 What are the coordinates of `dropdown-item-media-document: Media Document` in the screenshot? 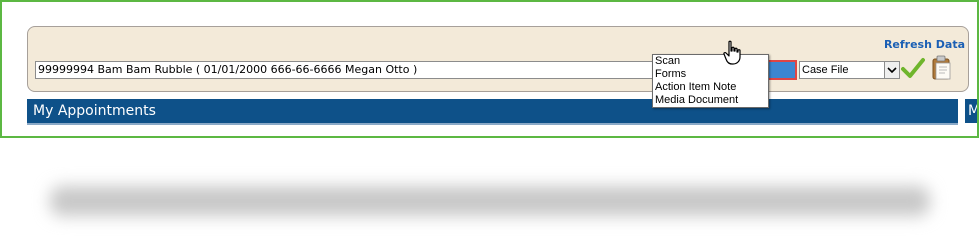 It's located at (710, 100).